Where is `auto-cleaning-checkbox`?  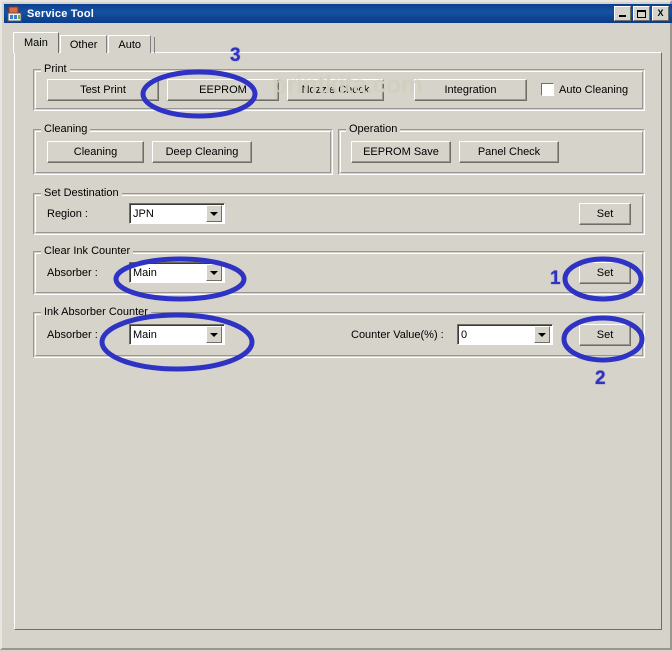
auto-cleaning-checkbox is located at coordinates (547, 89).